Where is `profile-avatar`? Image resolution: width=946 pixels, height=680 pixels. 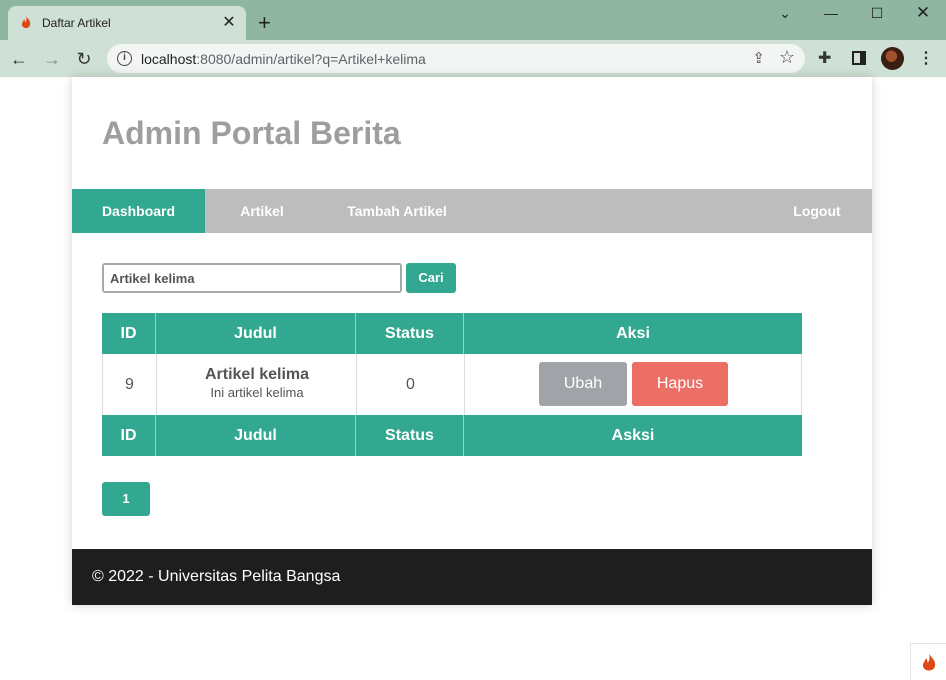 profile-avatar is located at coordinates (892, 58).